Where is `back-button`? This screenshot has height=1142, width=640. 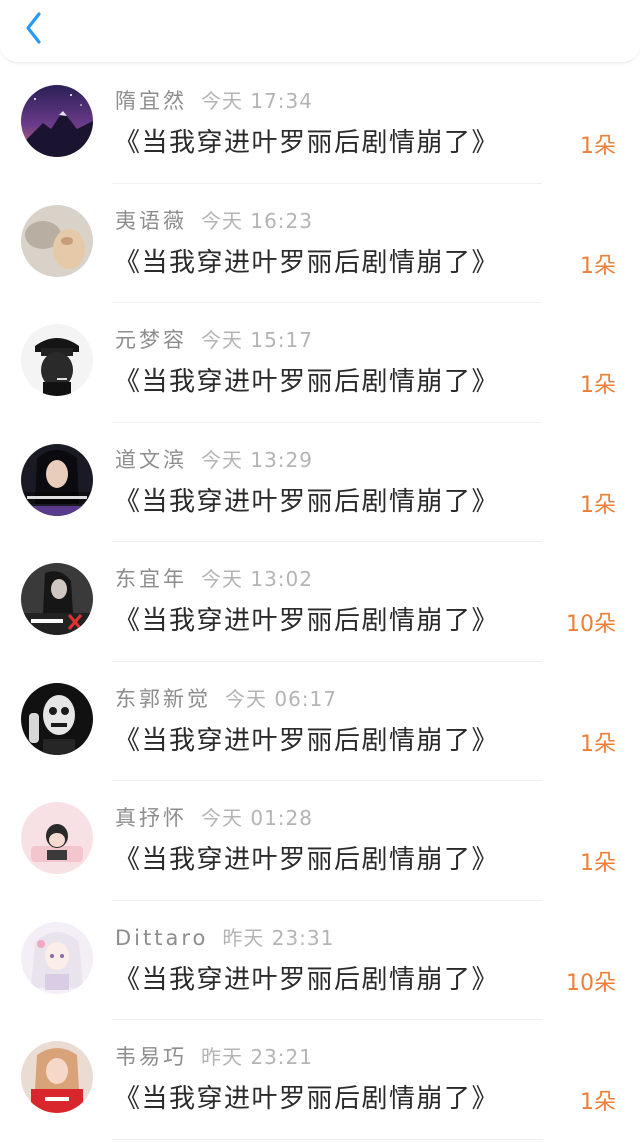 back-button is located at coordinates (35, 28).